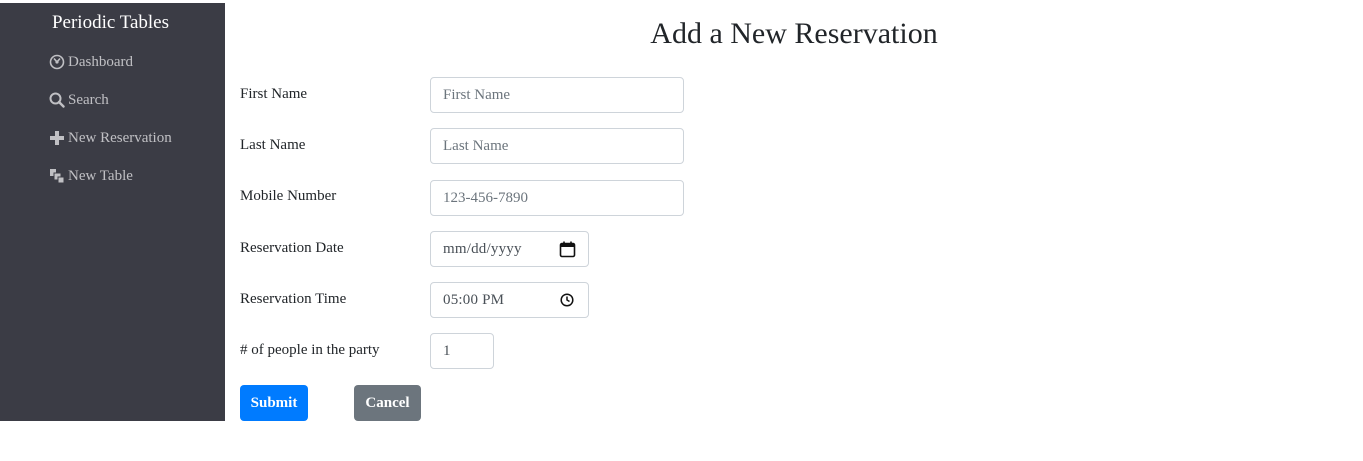 The image size is (1363, 461). Describe the element at coordinates (100, 175) in the screenshot. I see `sidebar-item-label: New Table` at that location.